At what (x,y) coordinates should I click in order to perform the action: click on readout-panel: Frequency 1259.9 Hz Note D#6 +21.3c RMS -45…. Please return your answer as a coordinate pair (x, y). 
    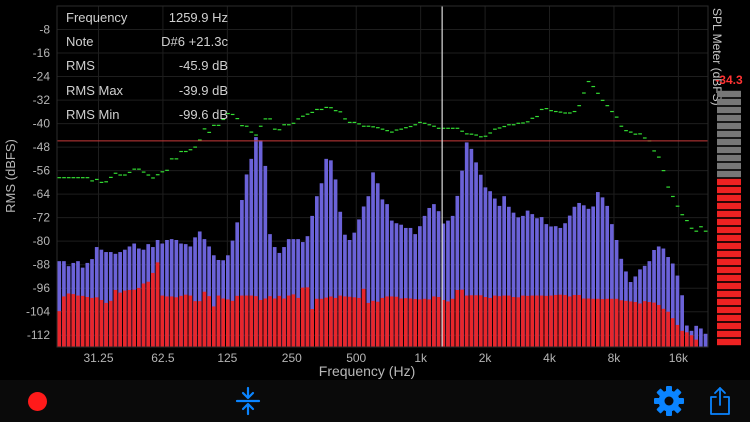
    Looking at the image, I should click on (148, 66).